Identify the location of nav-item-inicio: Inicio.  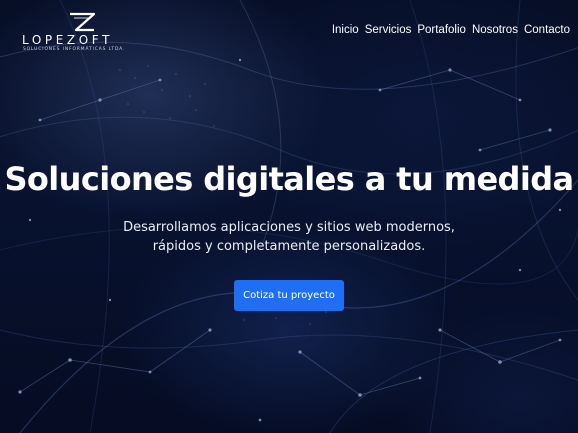
(345, 30).